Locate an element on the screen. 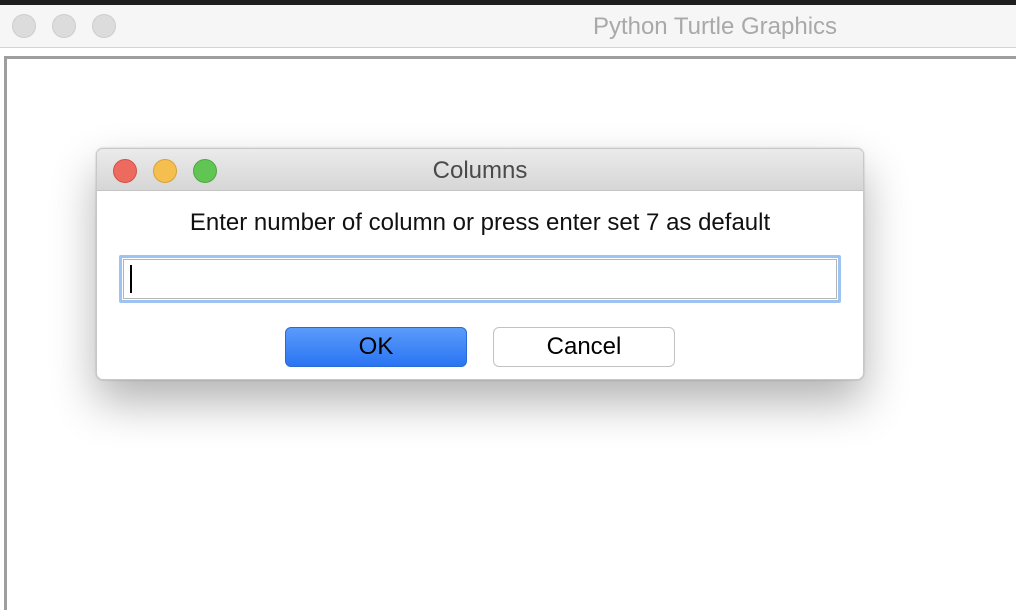 This screenshot has height=610, width=1016. dialog-titlebar: Columns is located at coordinates (480, 170).